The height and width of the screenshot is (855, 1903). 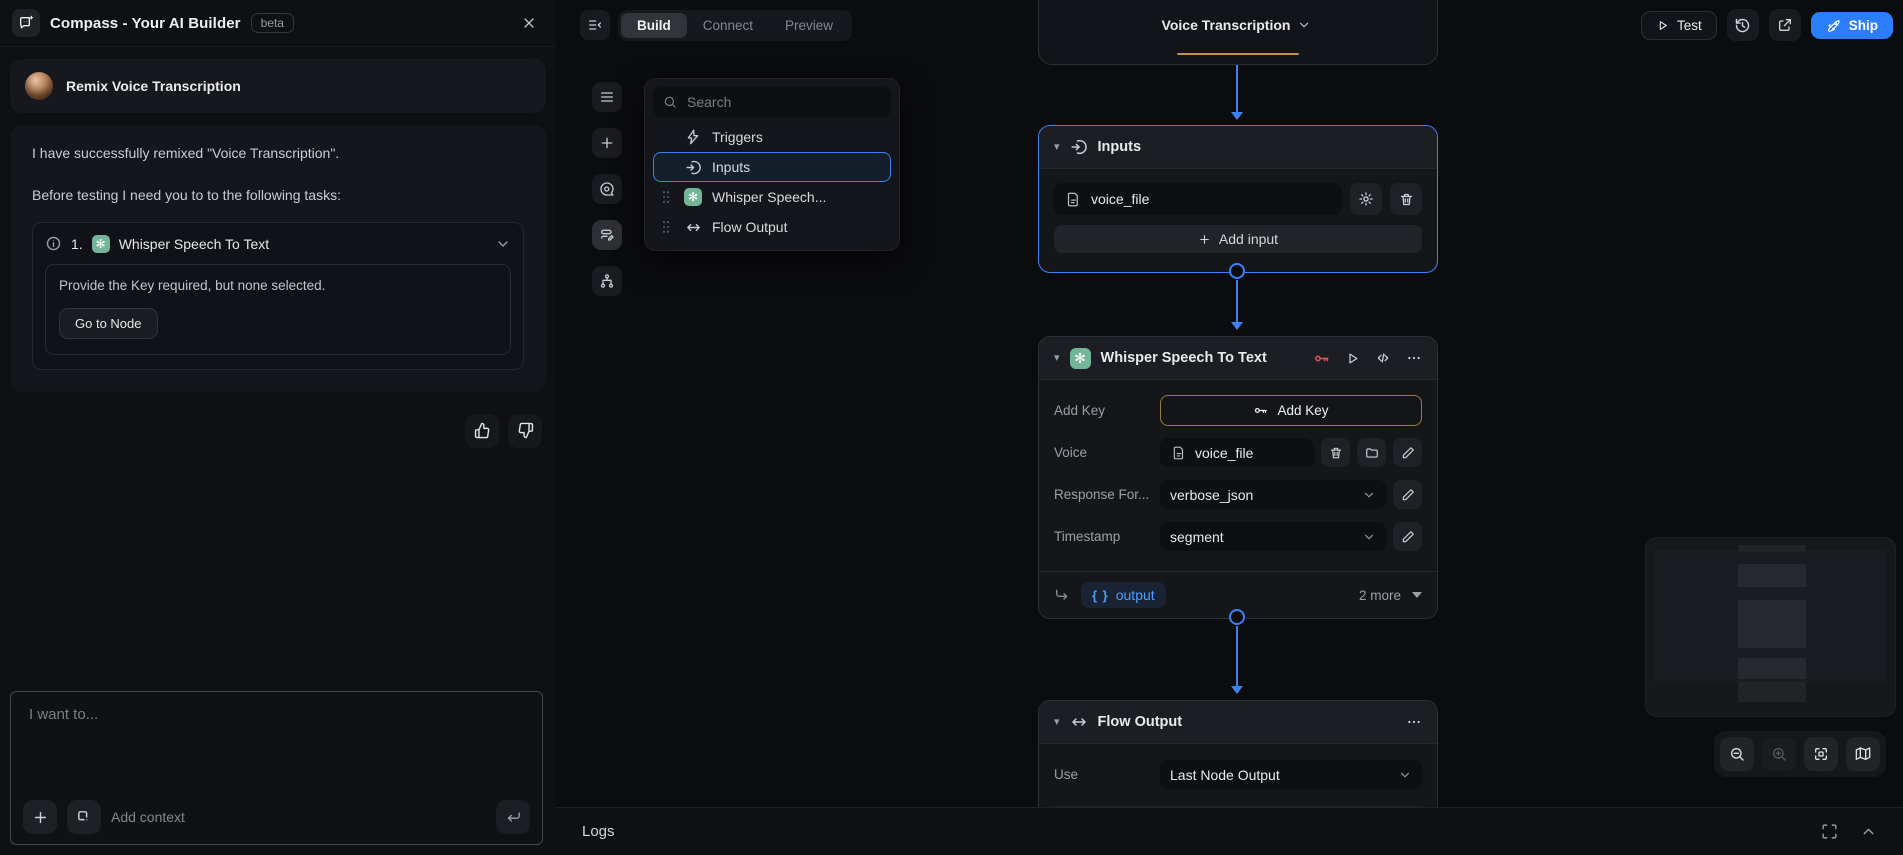 What do you see at coordinates (607, 143) in the screenshot?
I see `add-node-button` at bounding box center [607, 143].